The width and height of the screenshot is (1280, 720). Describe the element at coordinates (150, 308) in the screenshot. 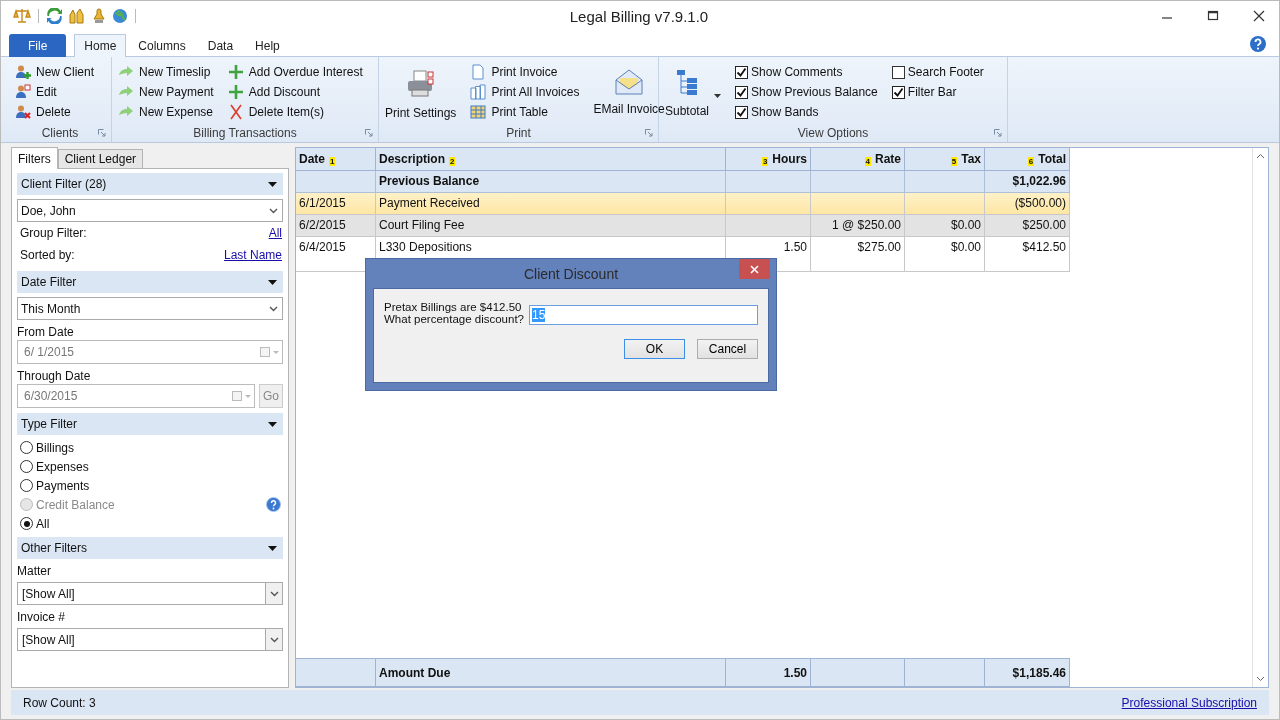

I see `date-range-dropdown: This Month` at that location.